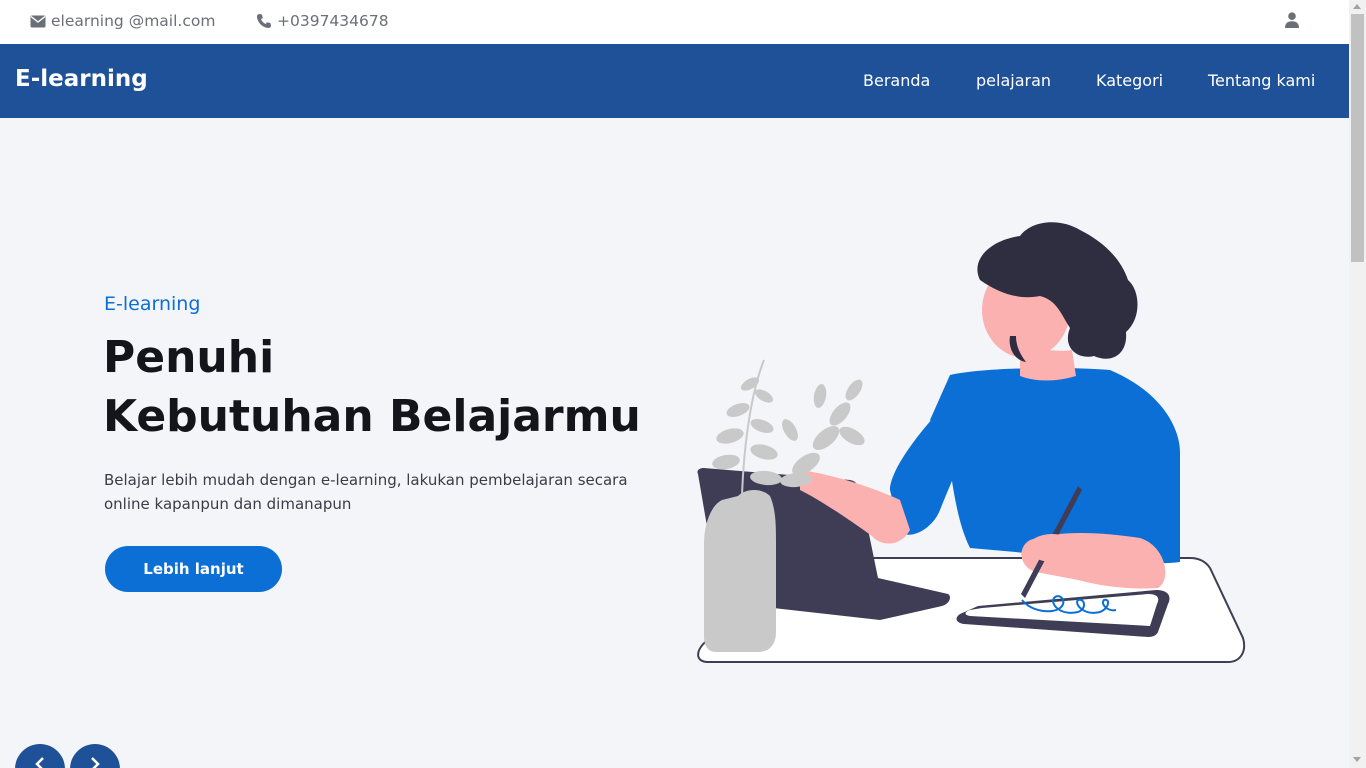  What do you see at coordinates (1357, 384) in the screenshot?
I see `page-scrollbar` at bounding box center [1357, 384].